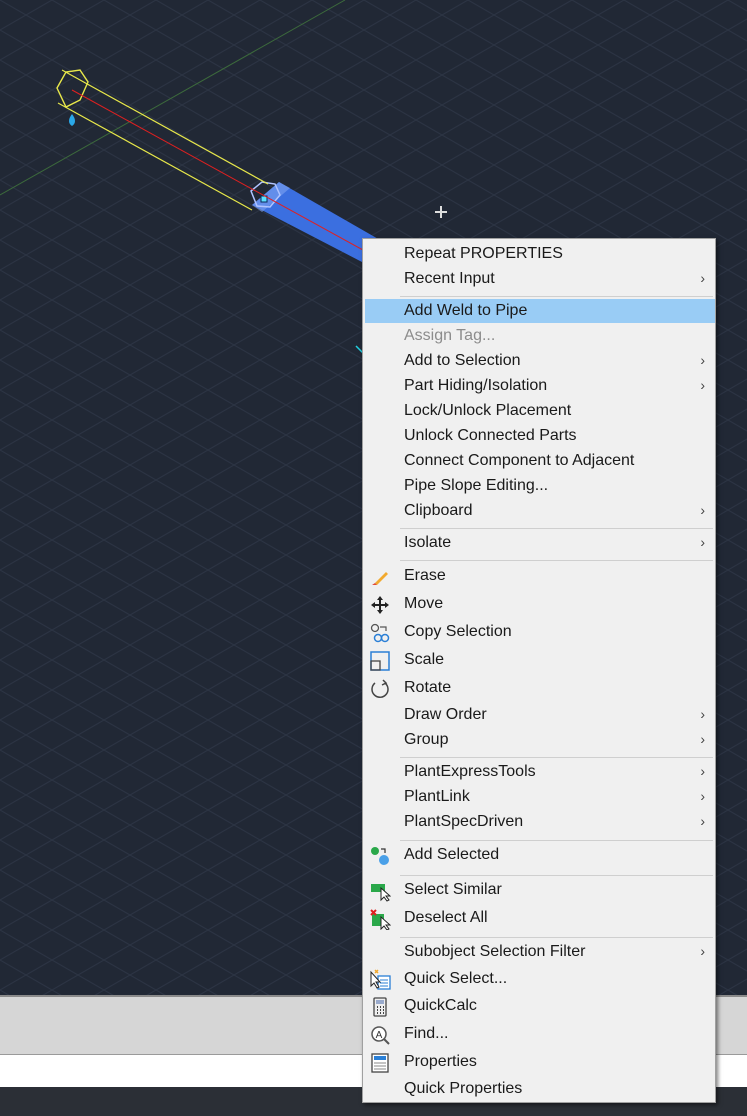  I want to click on menu-item-label: Add Weld to Pipe, so click(466, 310).